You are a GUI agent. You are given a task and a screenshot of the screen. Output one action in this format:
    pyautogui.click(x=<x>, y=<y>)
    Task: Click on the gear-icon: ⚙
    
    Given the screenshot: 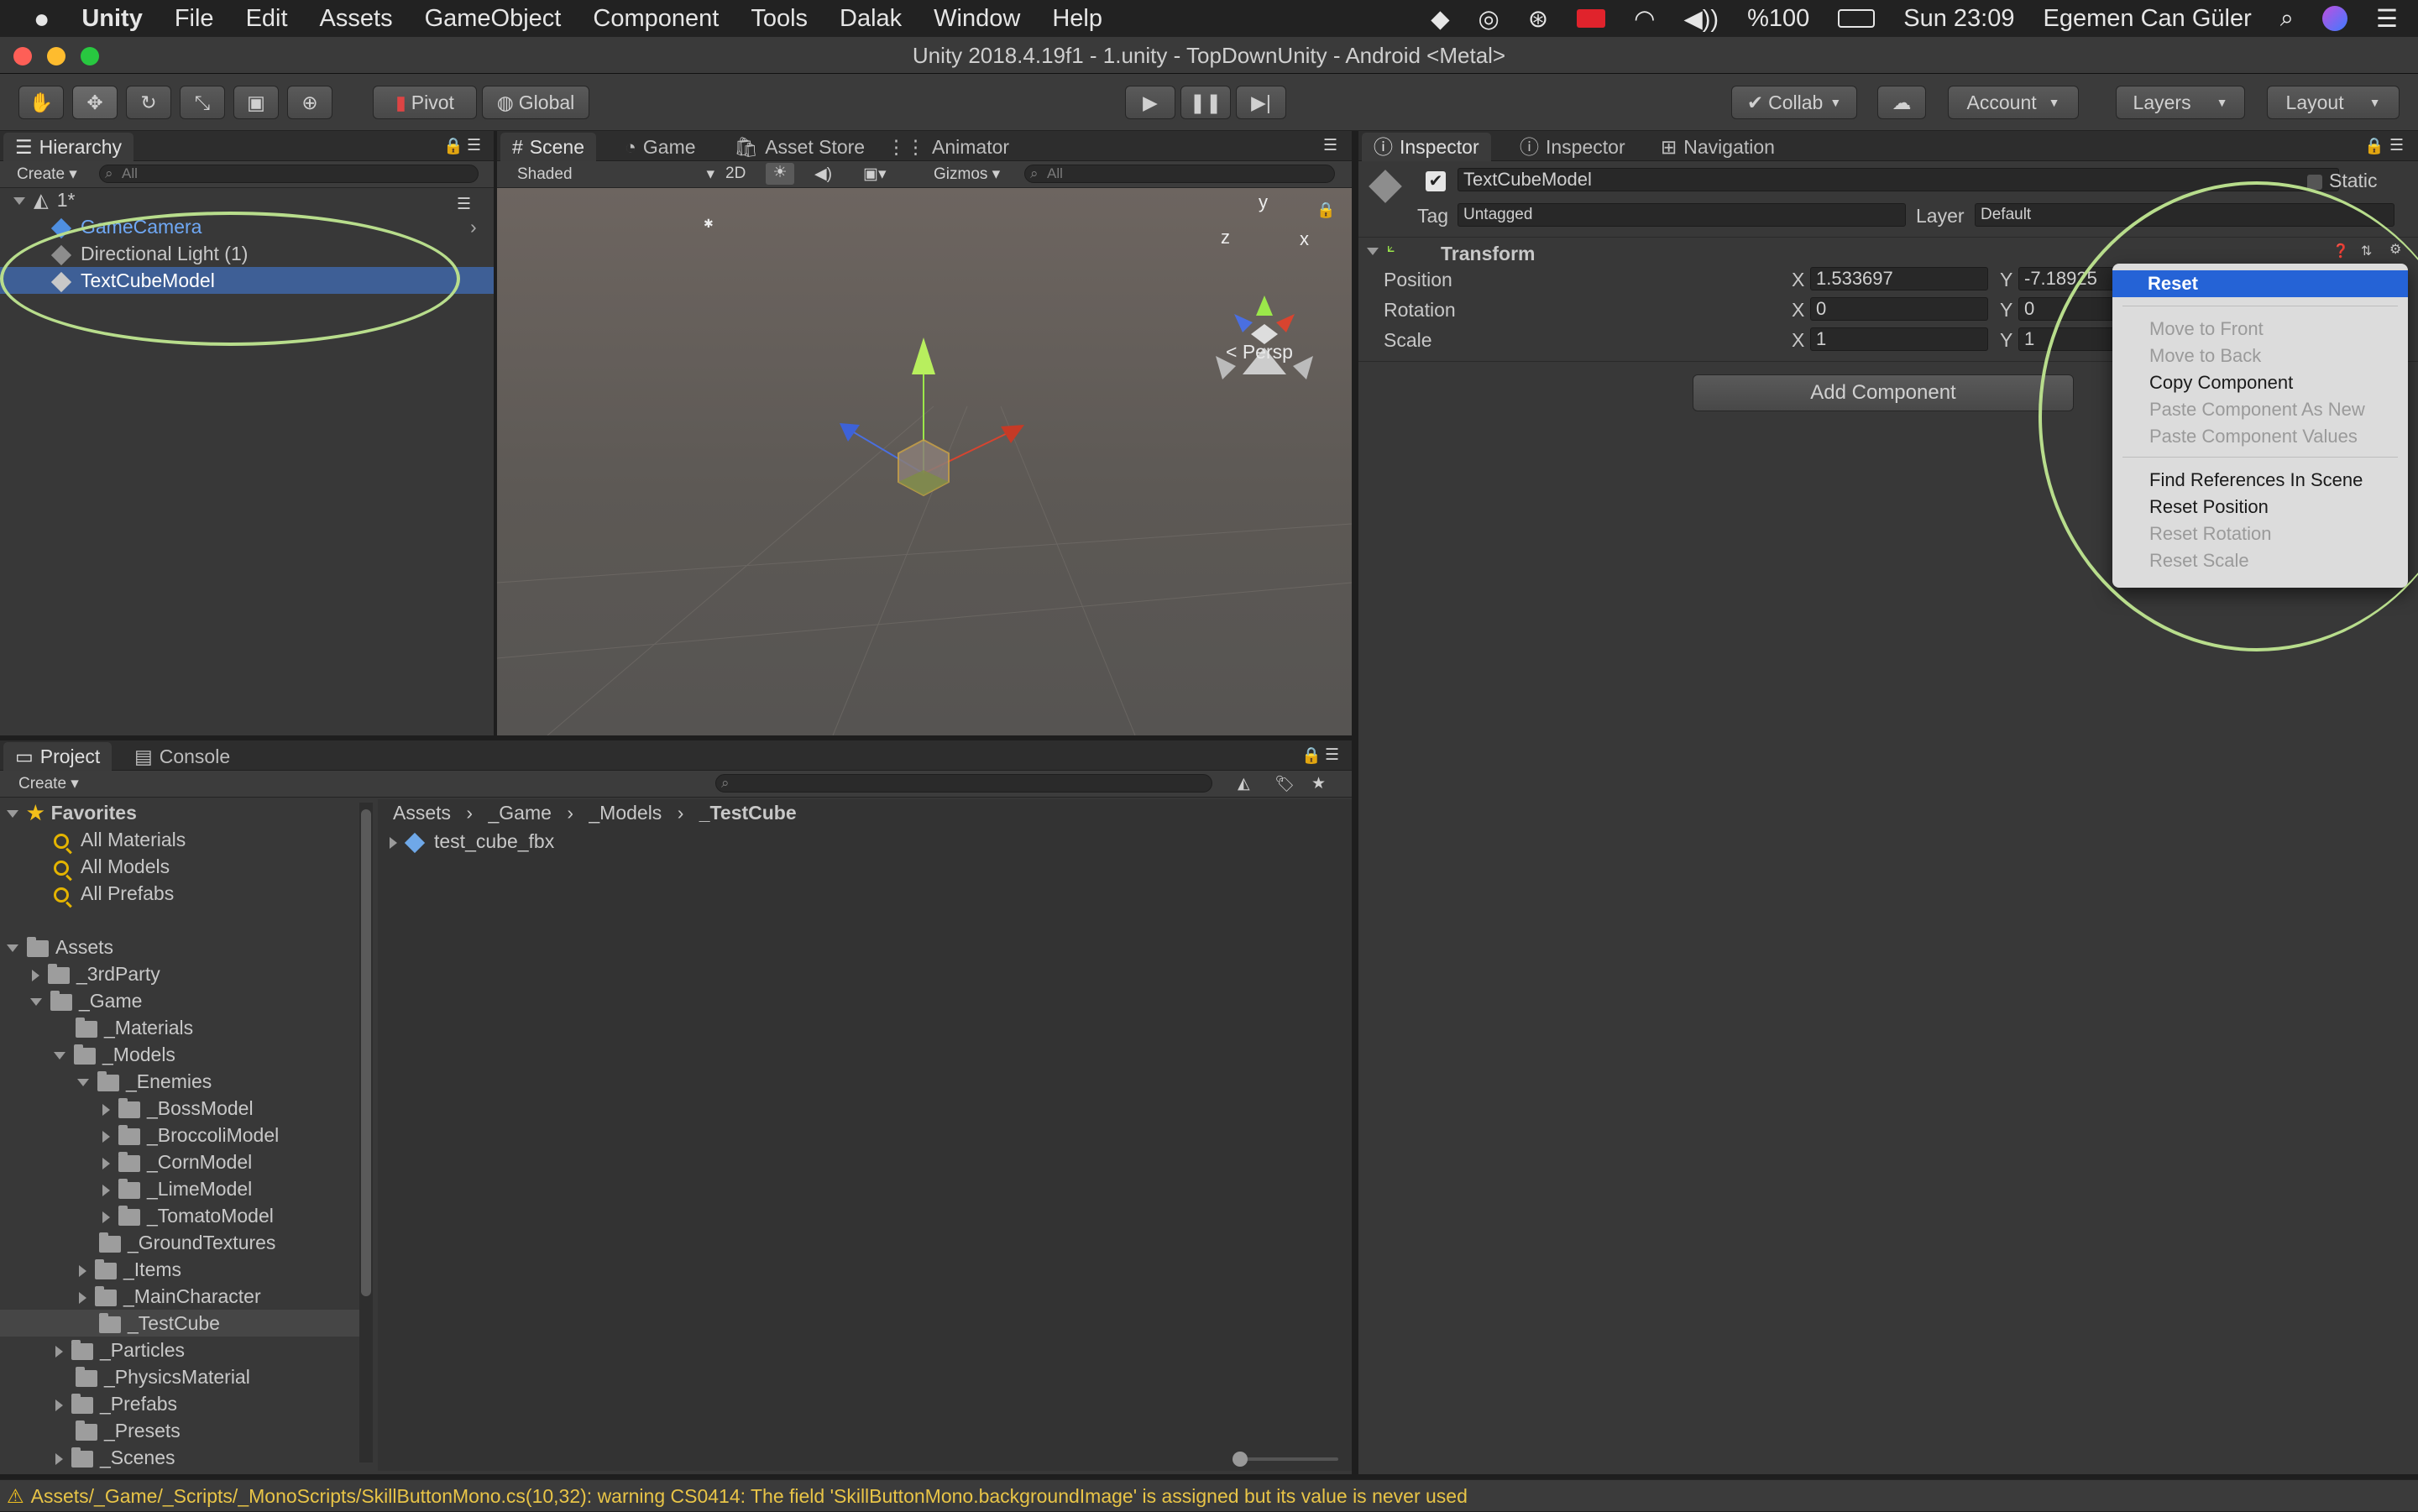 What is the action you would take?
    pyautogui.click(x=2395, y=249)
    